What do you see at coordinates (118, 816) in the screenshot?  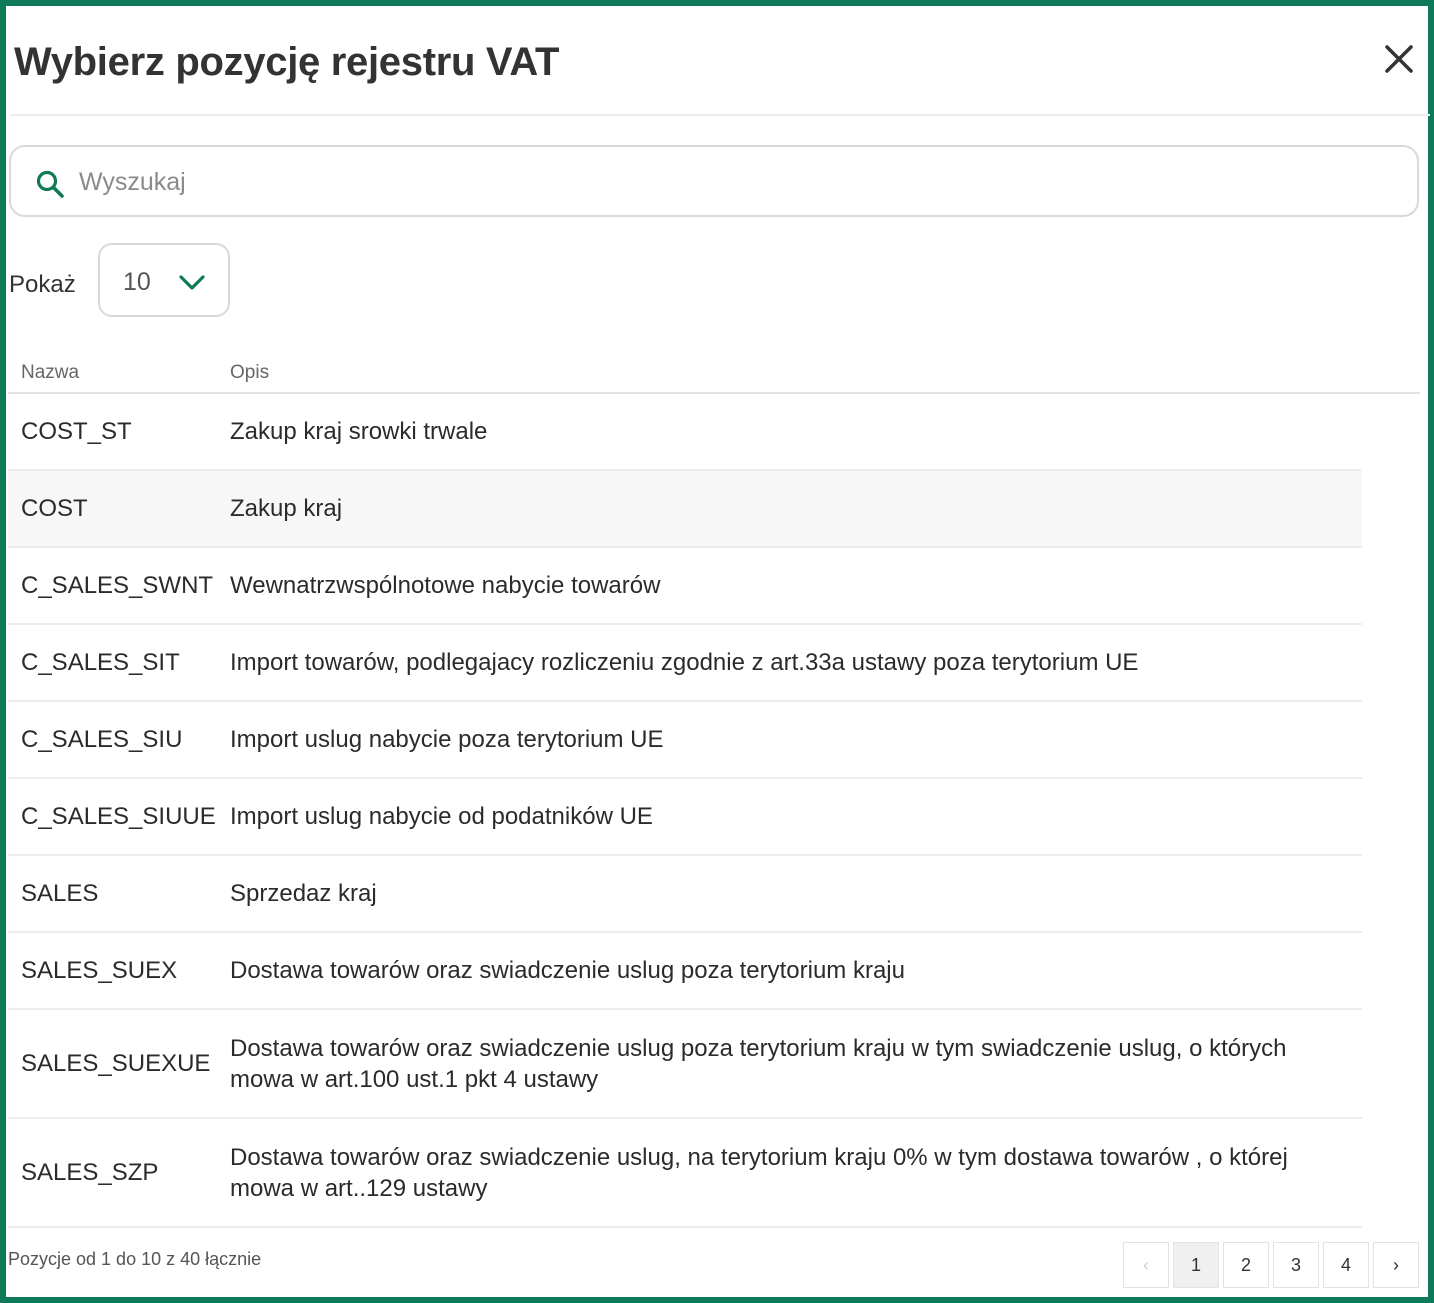 I see `cell-name: C_SALES_SIUUE` at bounding box center [118, 816].